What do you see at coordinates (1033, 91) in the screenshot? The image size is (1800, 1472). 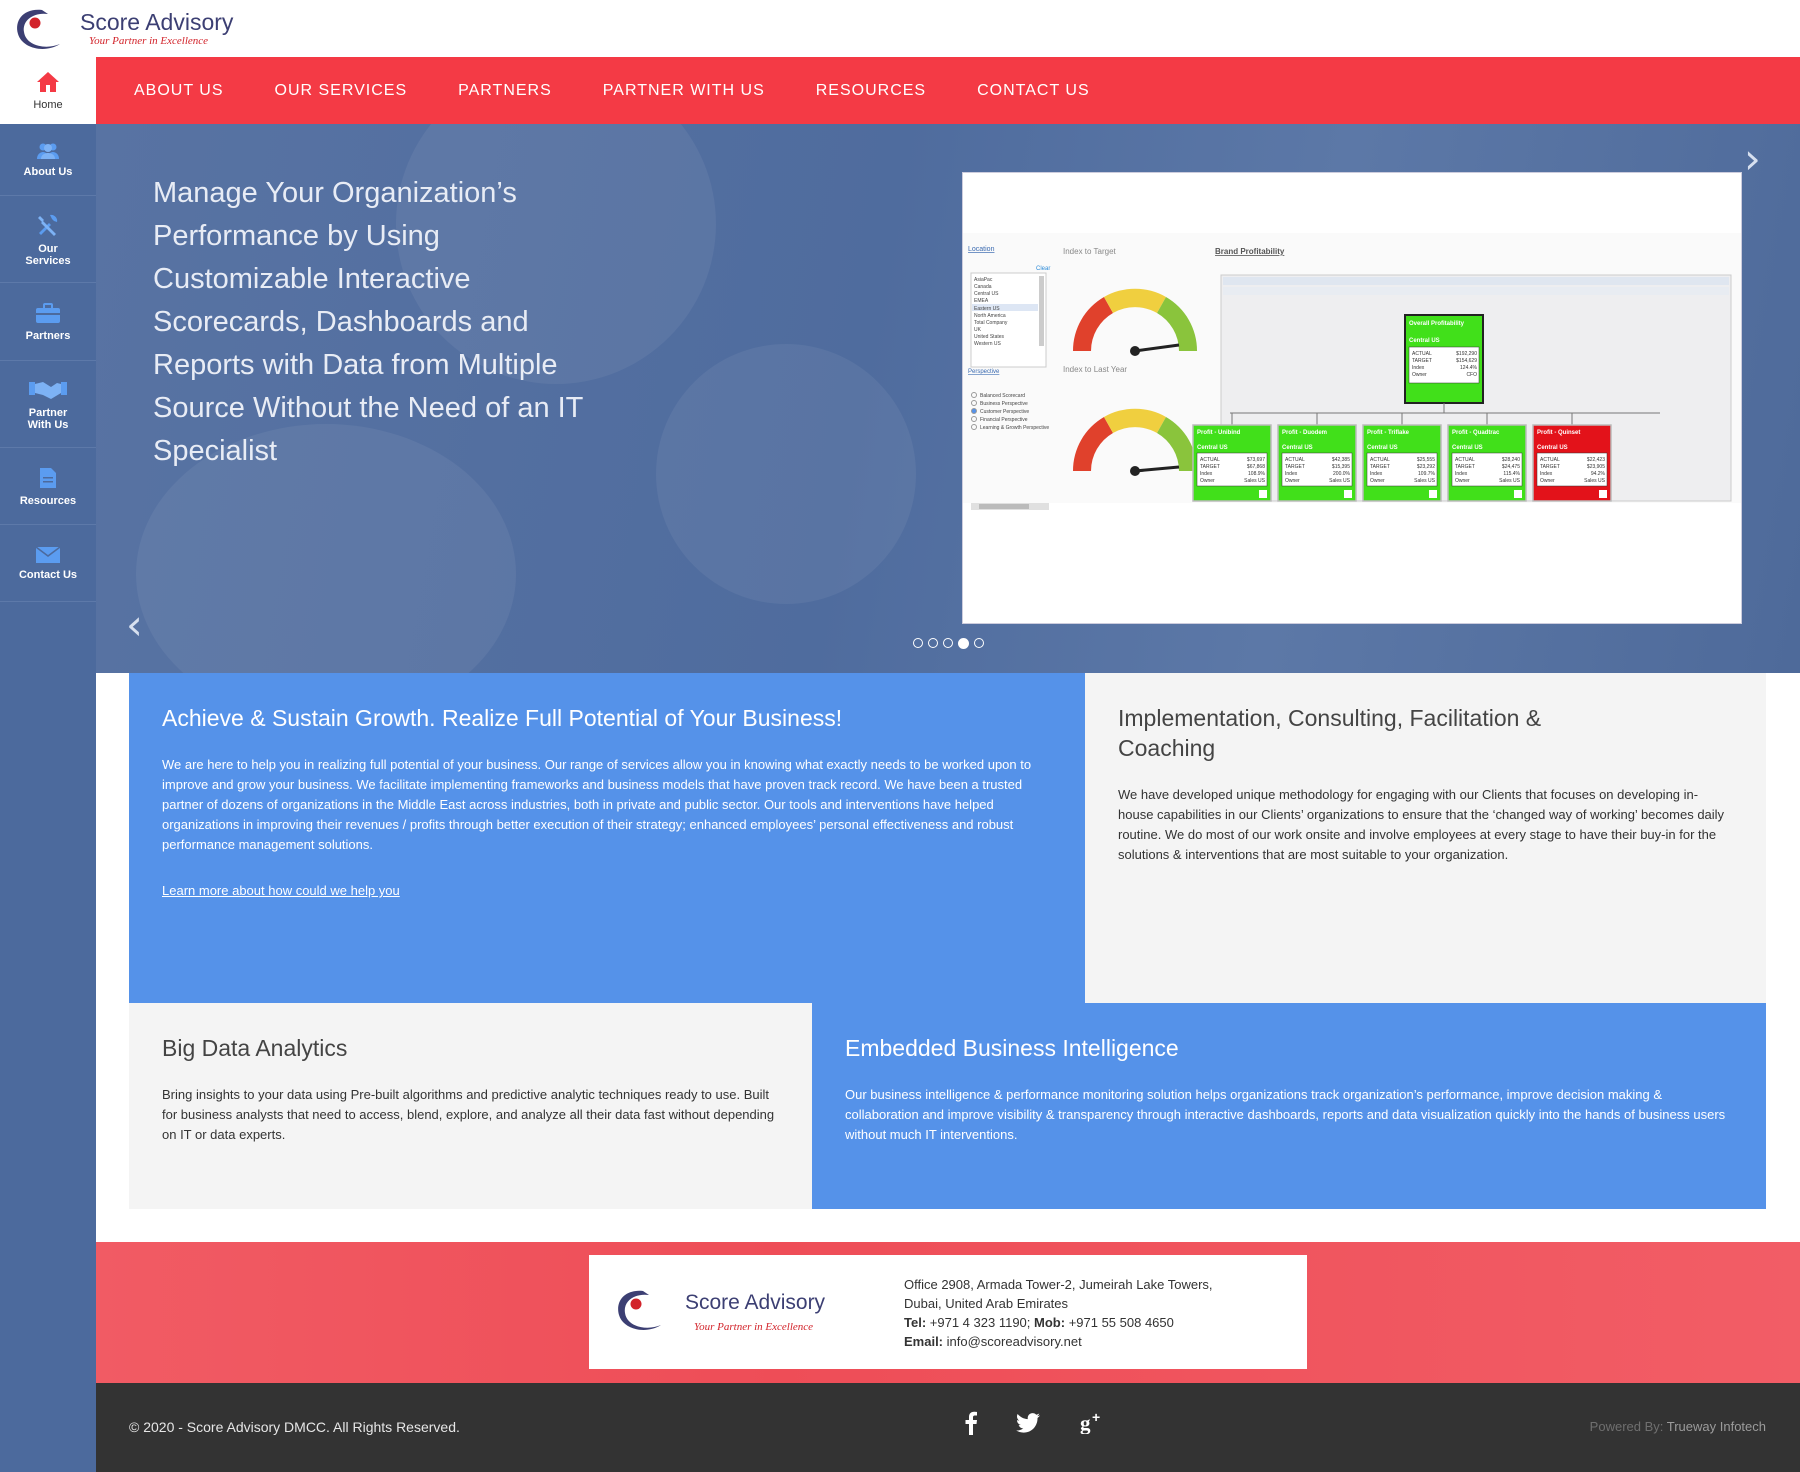 I see `nav-contact-us: CONTACT US` at bounding box center [1033, 91].